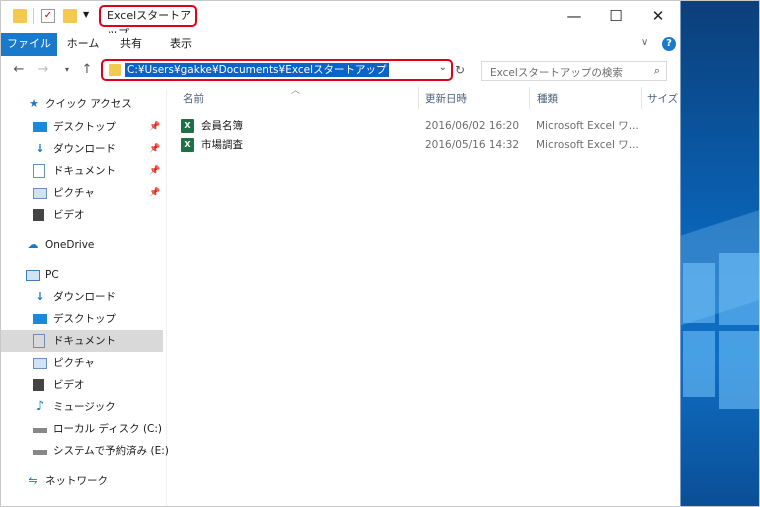  I want to click on nav-pc-downloads: ↓ ダウンロード, so click(82, 297).